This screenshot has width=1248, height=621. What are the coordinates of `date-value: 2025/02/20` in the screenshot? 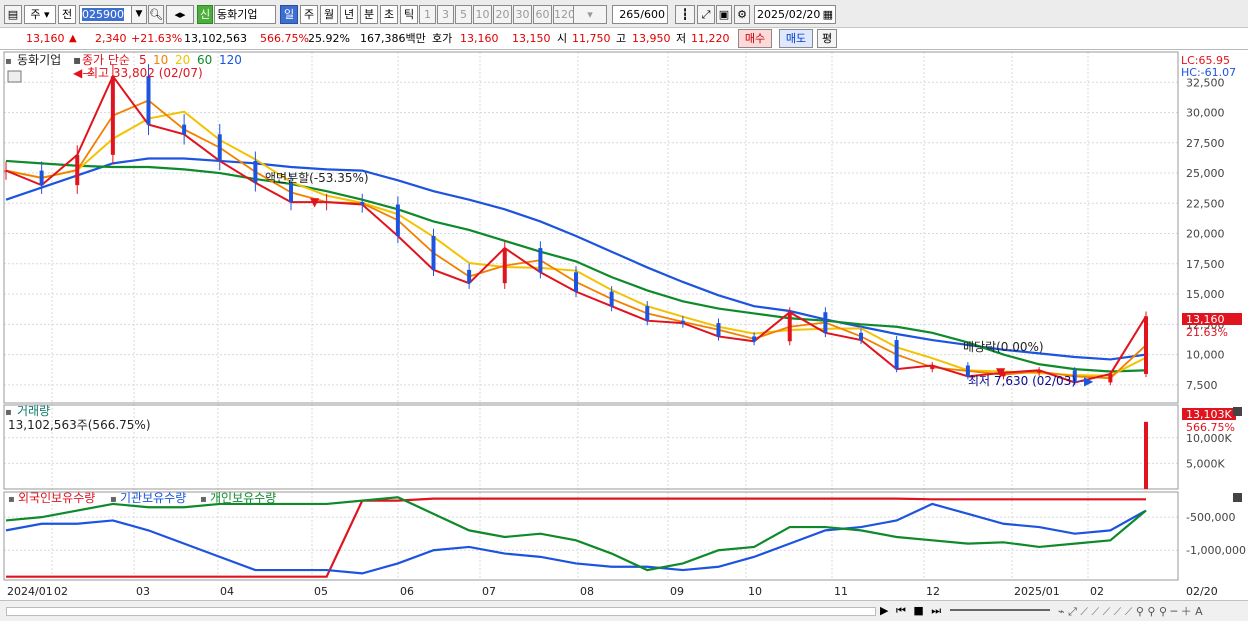 It's located at (789, 14).